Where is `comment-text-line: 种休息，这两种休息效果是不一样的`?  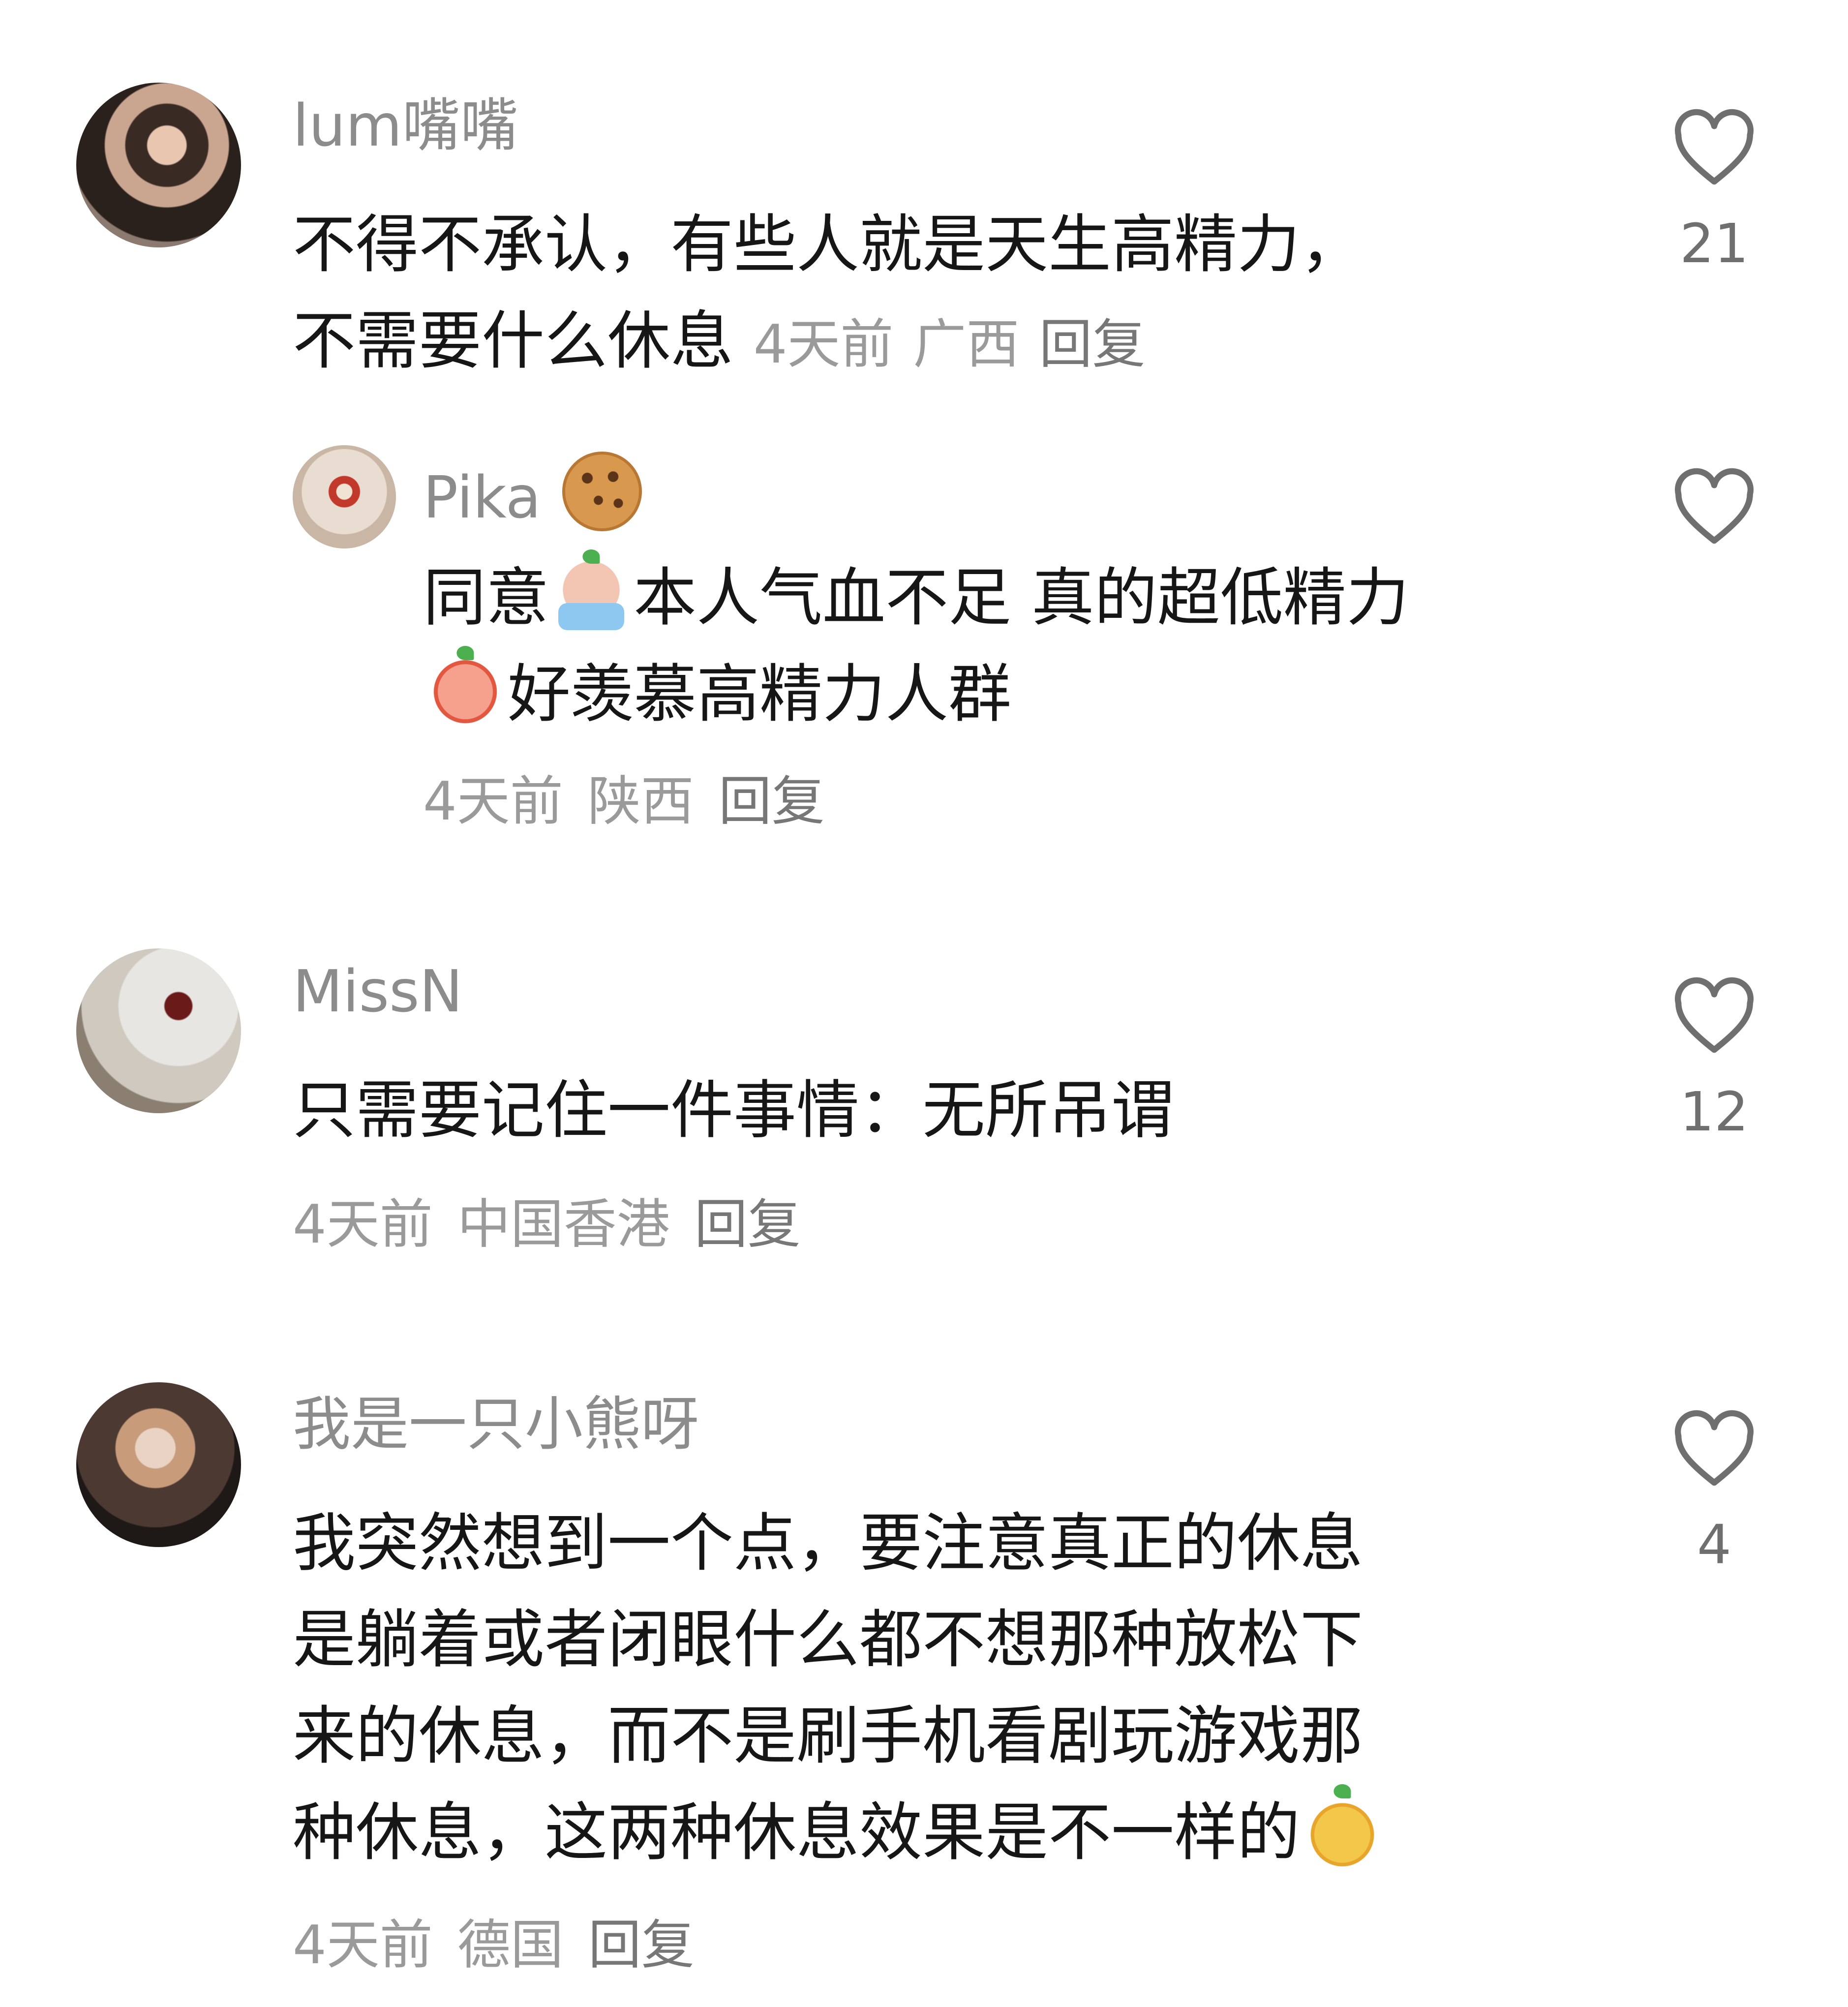
comment-text-line: 种休息，这两种休息效果是不一样的 is located at coordinates (839, 1833).